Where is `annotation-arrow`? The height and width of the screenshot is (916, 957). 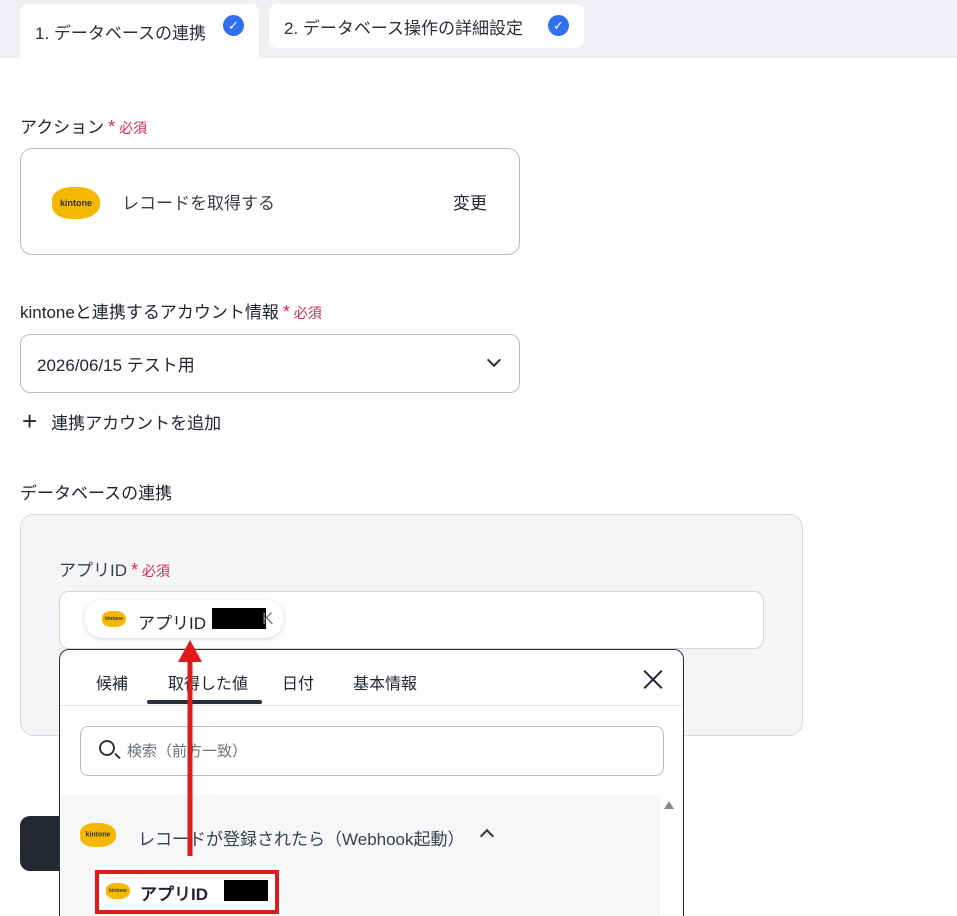
annotation-arrow is located at coordinates (190, 748).